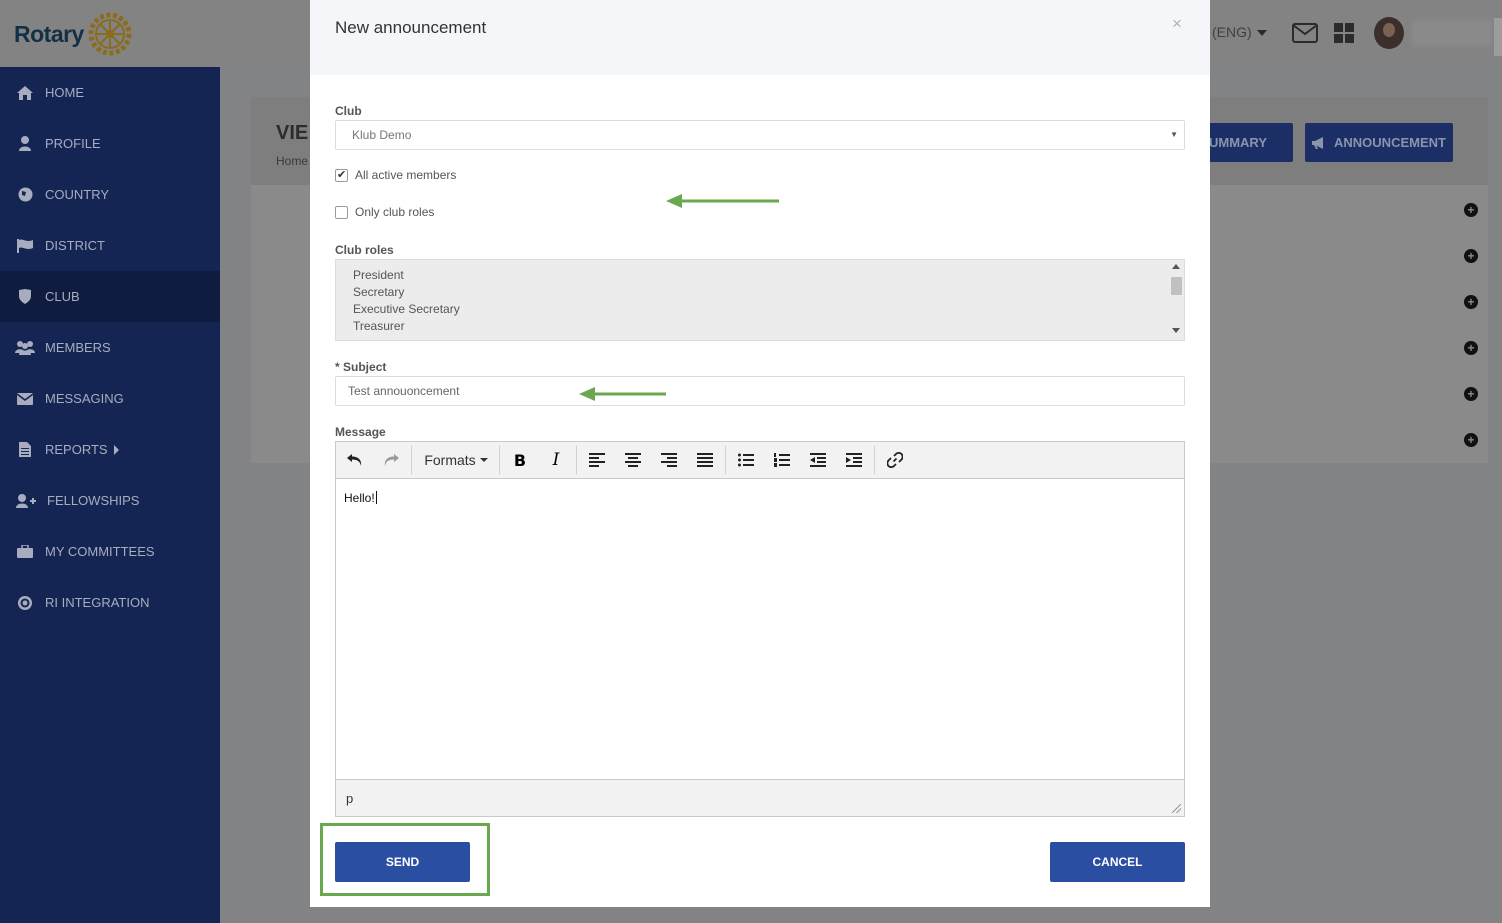 The image size is (1502, 923). I want to click on all-active-members-label: All active members, so click(406, 175).